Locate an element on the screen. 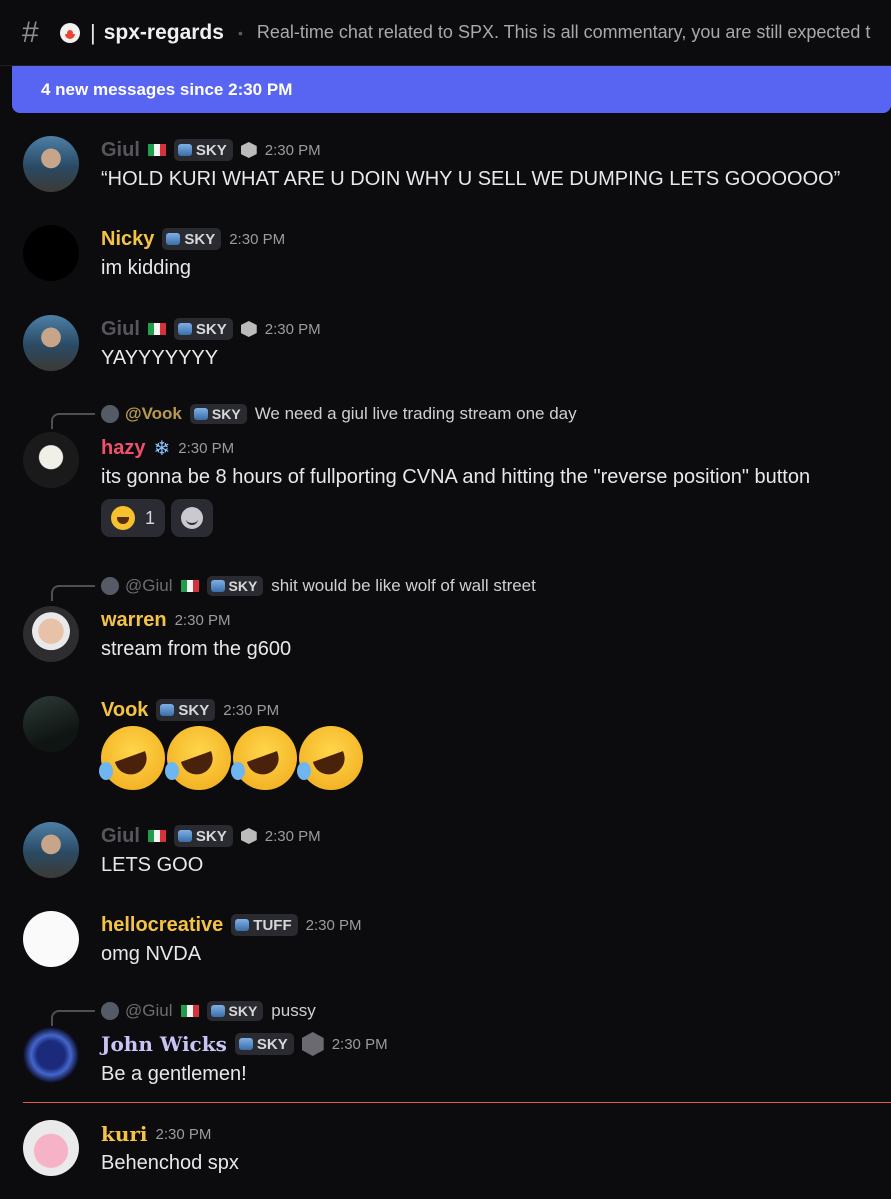 The image size is (891, 1199). reply-preview: @Giul SKY pussy is located at coordinates (208, 1011).